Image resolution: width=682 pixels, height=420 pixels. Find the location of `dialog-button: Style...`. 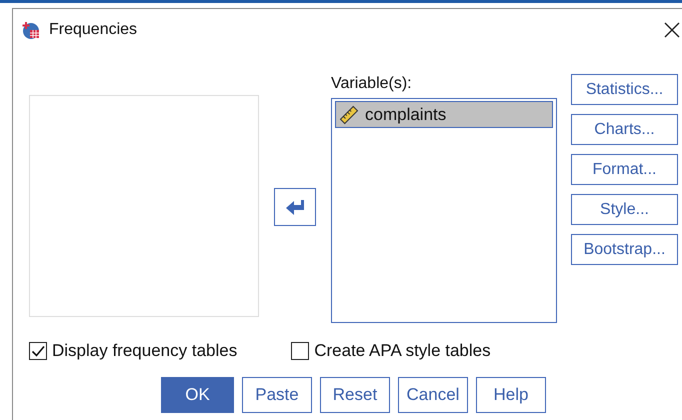

dialog-button: Style... is located at coordinates (624, 209).